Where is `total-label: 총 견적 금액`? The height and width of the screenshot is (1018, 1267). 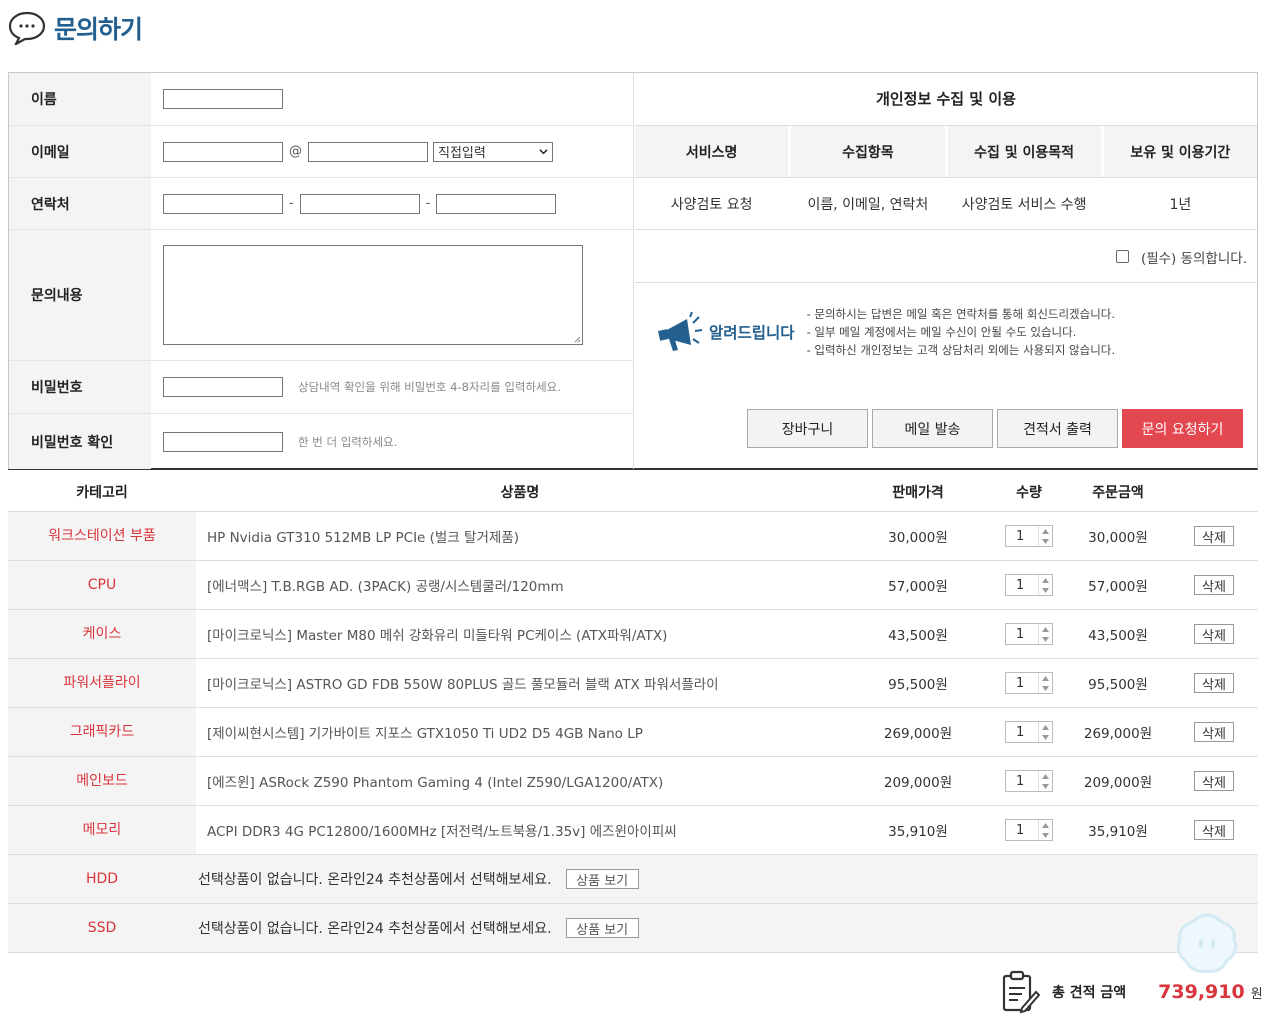
total-label: 총 견적 금액 is located at coordinates (1089, 993).